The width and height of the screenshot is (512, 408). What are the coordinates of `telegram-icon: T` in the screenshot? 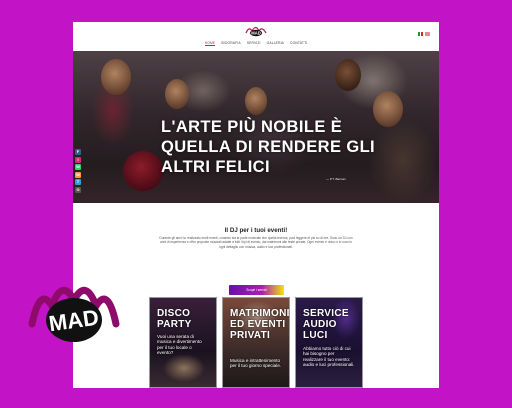 It's located at (78, 182).